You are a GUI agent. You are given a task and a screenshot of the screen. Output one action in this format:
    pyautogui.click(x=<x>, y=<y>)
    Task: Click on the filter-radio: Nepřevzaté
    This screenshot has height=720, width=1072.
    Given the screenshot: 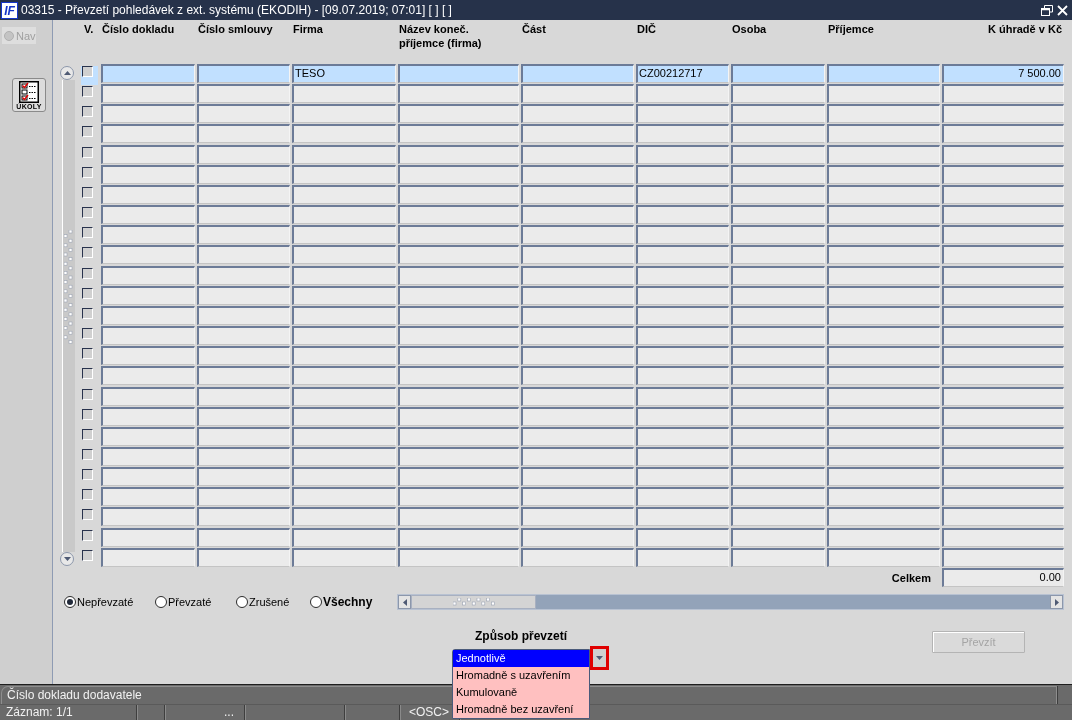 What is the action you would take?
    pyautogui.click(x=109, y=602)
    